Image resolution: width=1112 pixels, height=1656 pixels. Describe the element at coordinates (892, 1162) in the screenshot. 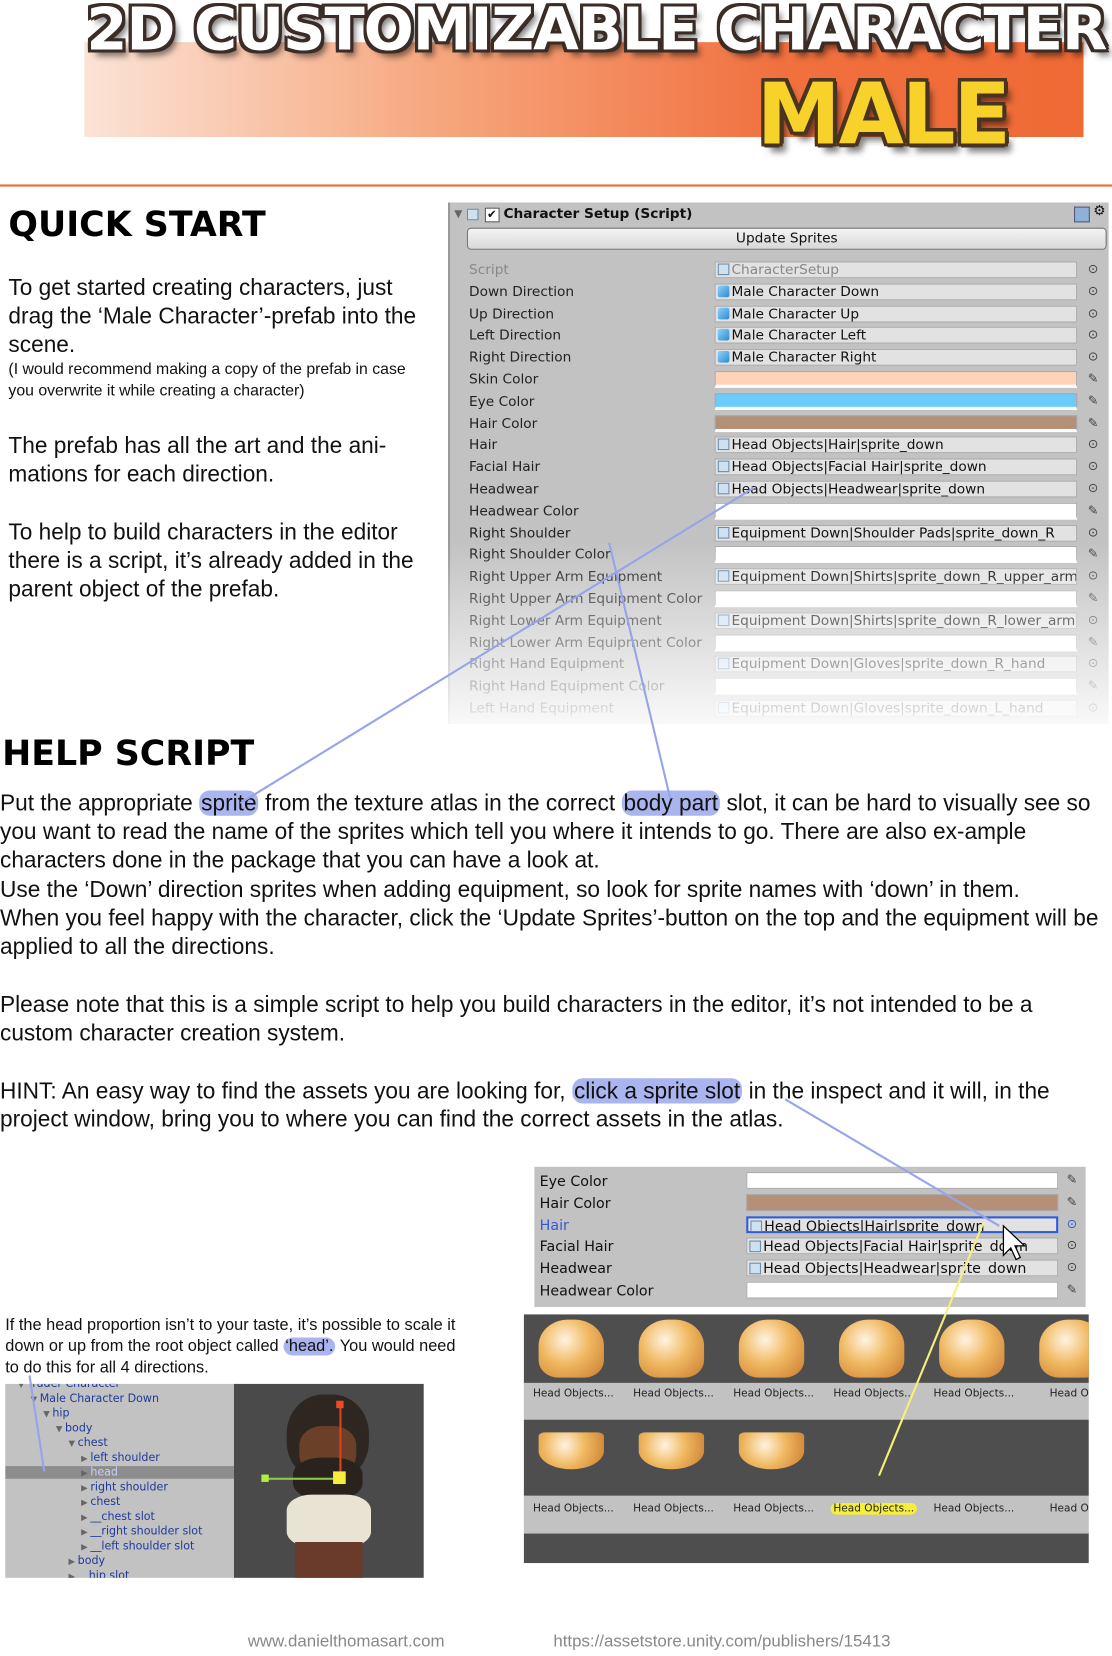

I see `pointer-line-sprite-slot` at that location.